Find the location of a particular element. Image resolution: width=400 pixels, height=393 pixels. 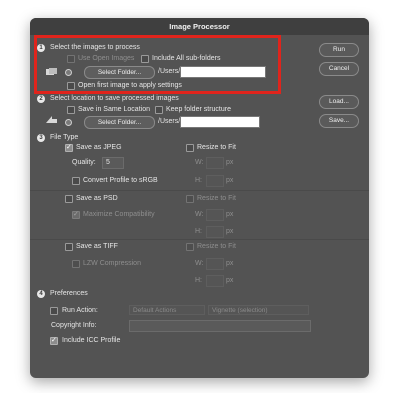

tiff-height-unit: px is located at coordinates (230, 280).